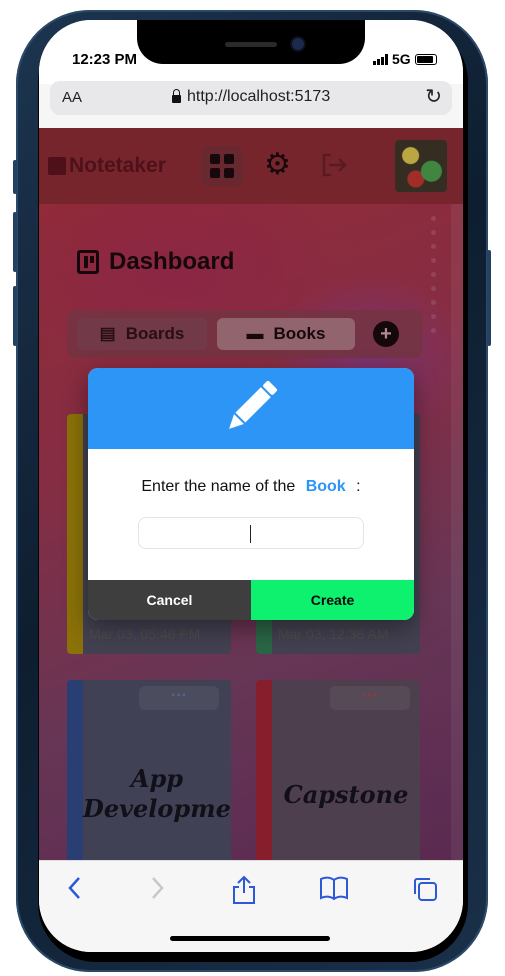  I want to click on clock: 12:23 PM, so click(105, 59).